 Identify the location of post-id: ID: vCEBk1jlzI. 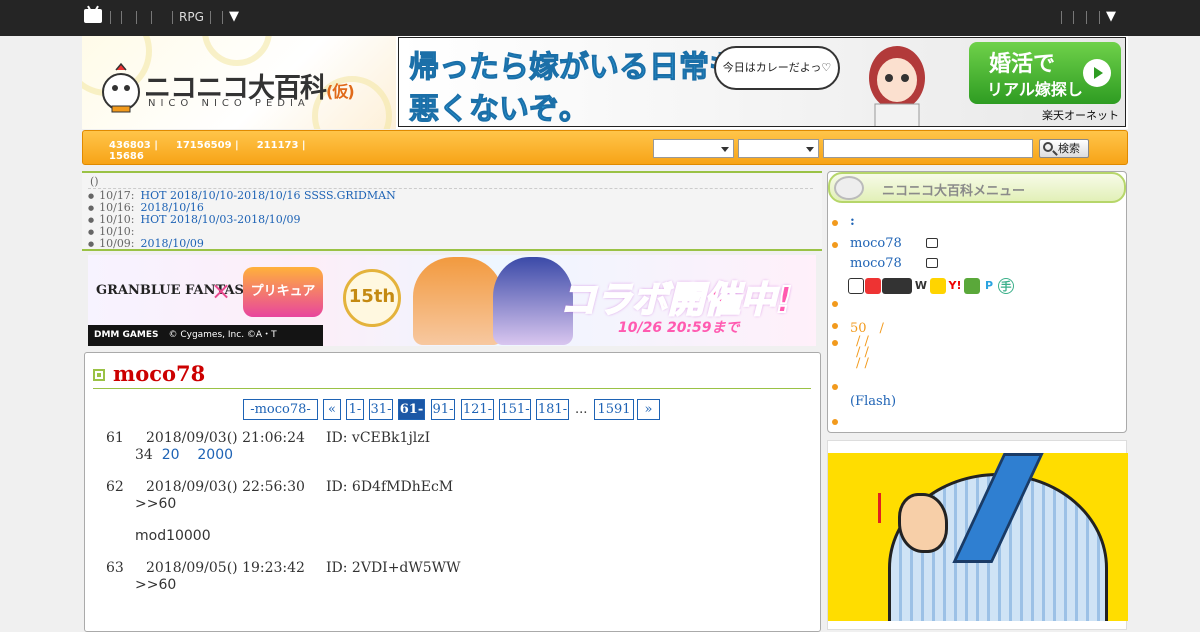
(378, 438).